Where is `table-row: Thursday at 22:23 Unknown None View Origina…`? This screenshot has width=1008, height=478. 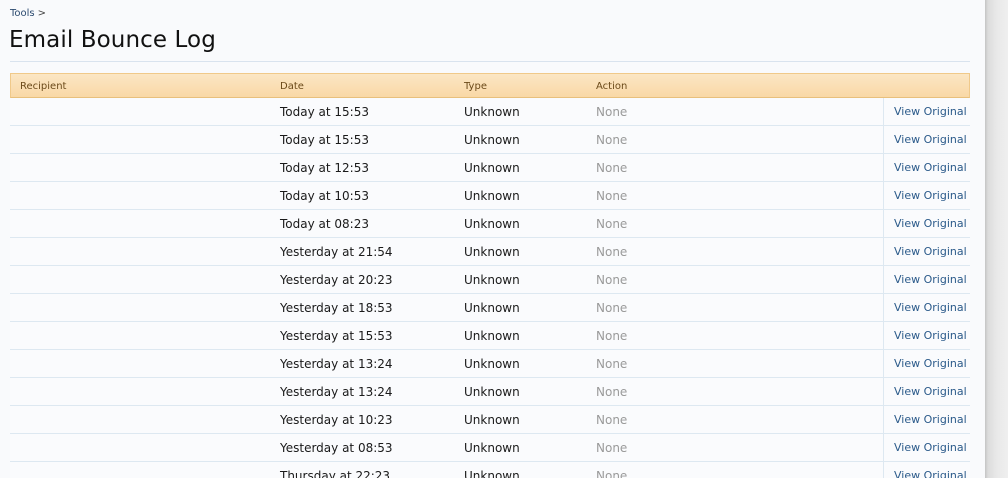 table-row: Thursday at 22:23 Unknown None View Origina… is located at coordinates (490, 470).